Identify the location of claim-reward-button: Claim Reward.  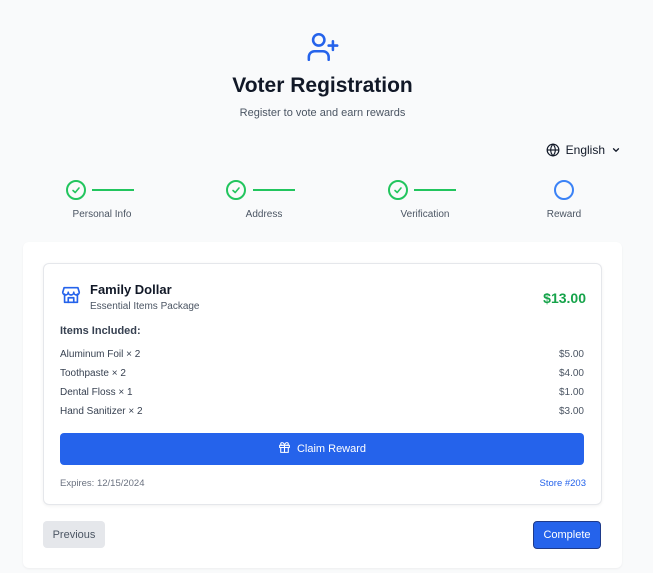
(322, 449).